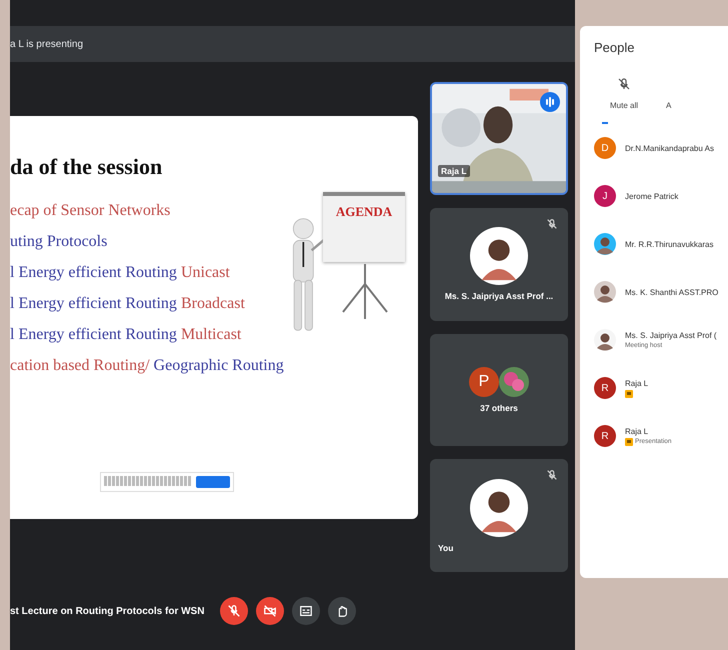 Image resolution: width=728 pixels, height=650 pixels. I want to click on captions-button, so click(306, 611).